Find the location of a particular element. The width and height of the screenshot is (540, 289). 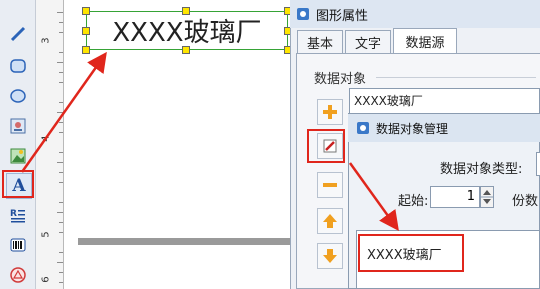

start-spinner is located at coordinates (487, 197).